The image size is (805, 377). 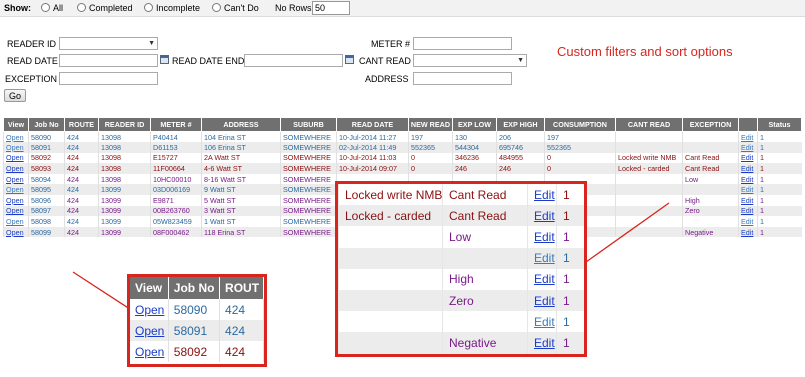 I want to click on radio-cant-do-label: Can't Do, so click(x=241, y=8).